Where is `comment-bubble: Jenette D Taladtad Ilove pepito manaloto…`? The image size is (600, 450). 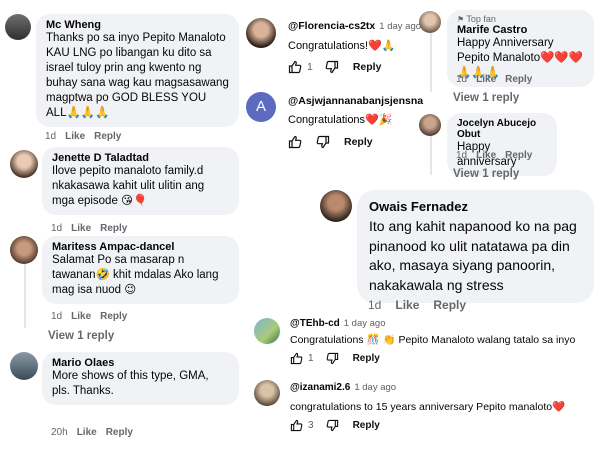
comment-bubble: Jenette D Taladtad Ilove pepito manaloto… is located at coordinates (140, 181).